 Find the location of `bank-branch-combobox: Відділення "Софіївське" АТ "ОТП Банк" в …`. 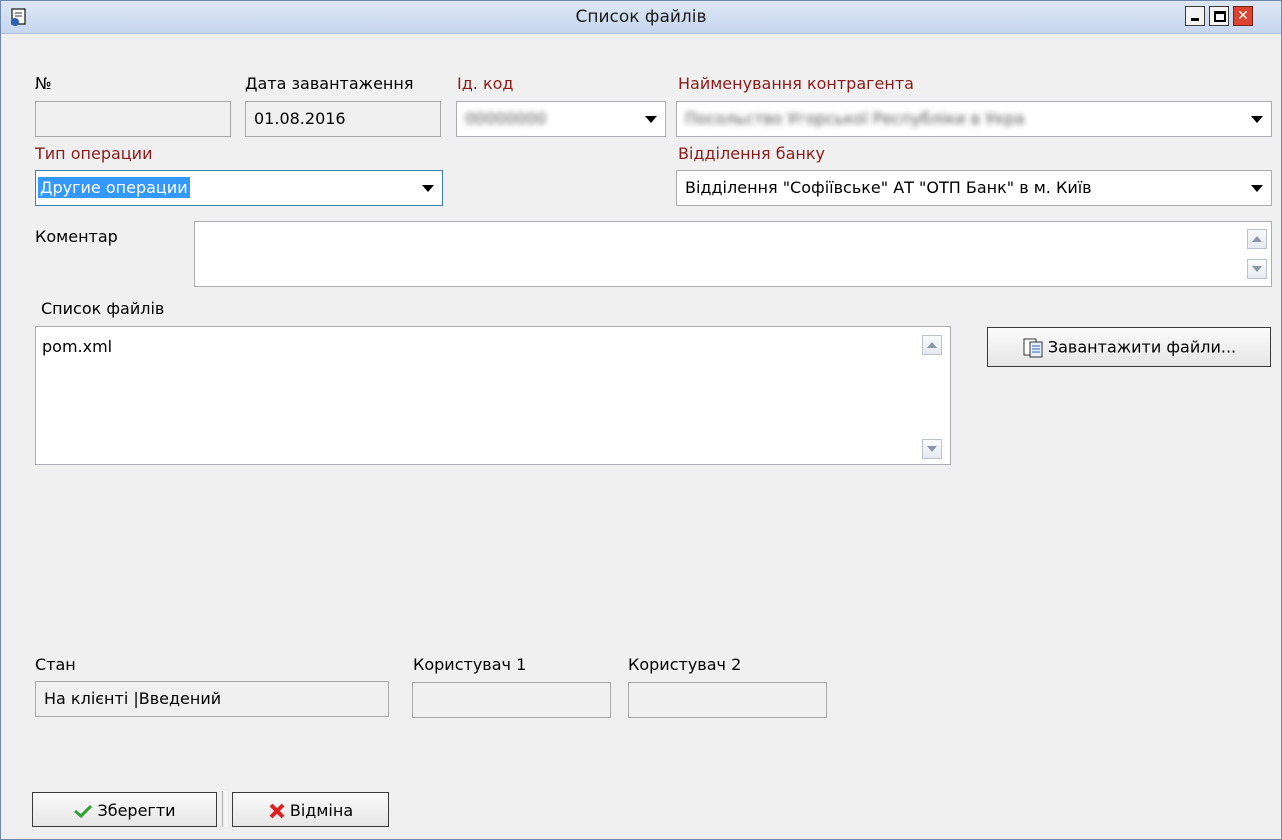

bank-branch-combobox: Відділення "Софіївське" АТ "ОТП Банк" в … is located at coordinates (974, 188).